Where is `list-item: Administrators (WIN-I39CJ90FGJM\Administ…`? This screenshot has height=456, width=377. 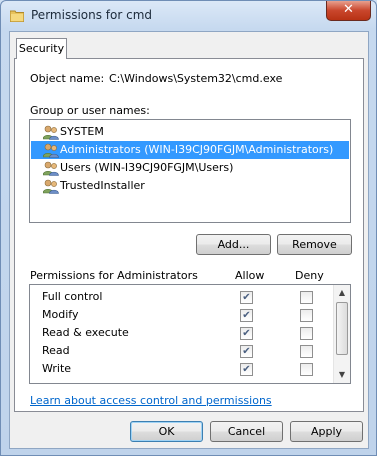 list-item: Administrators (WIN-I39CJ90FGJM\Administ… is located at coordinates (190, 150).